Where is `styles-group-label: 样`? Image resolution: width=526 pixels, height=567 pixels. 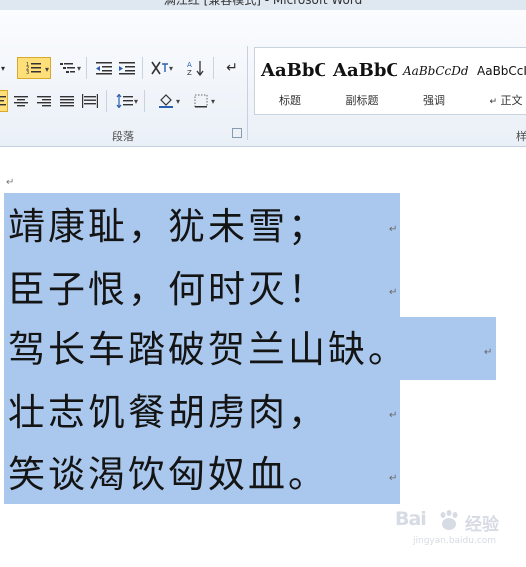
styles-group-label: 样 is located at coordinates (521, 136).